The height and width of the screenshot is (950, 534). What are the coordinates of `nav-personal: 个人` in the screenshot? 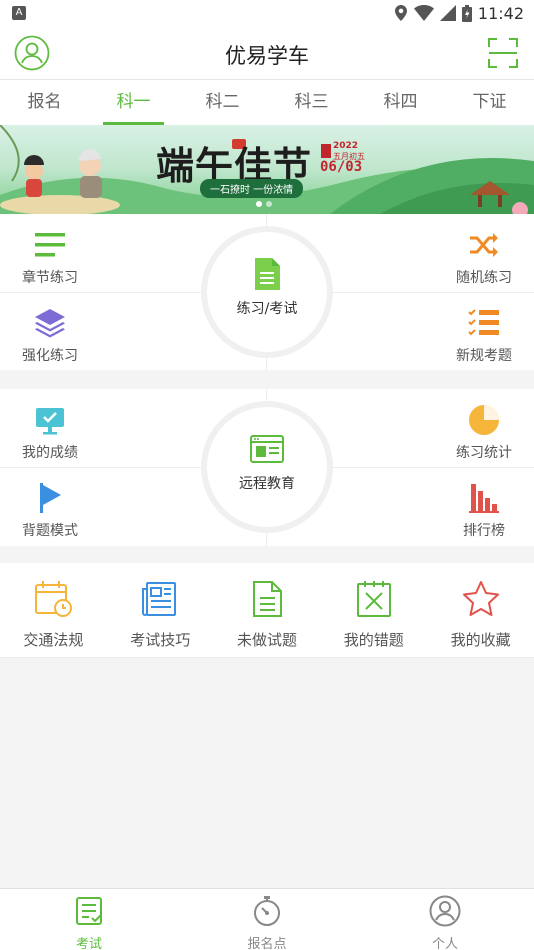 It's located at (445, 919).